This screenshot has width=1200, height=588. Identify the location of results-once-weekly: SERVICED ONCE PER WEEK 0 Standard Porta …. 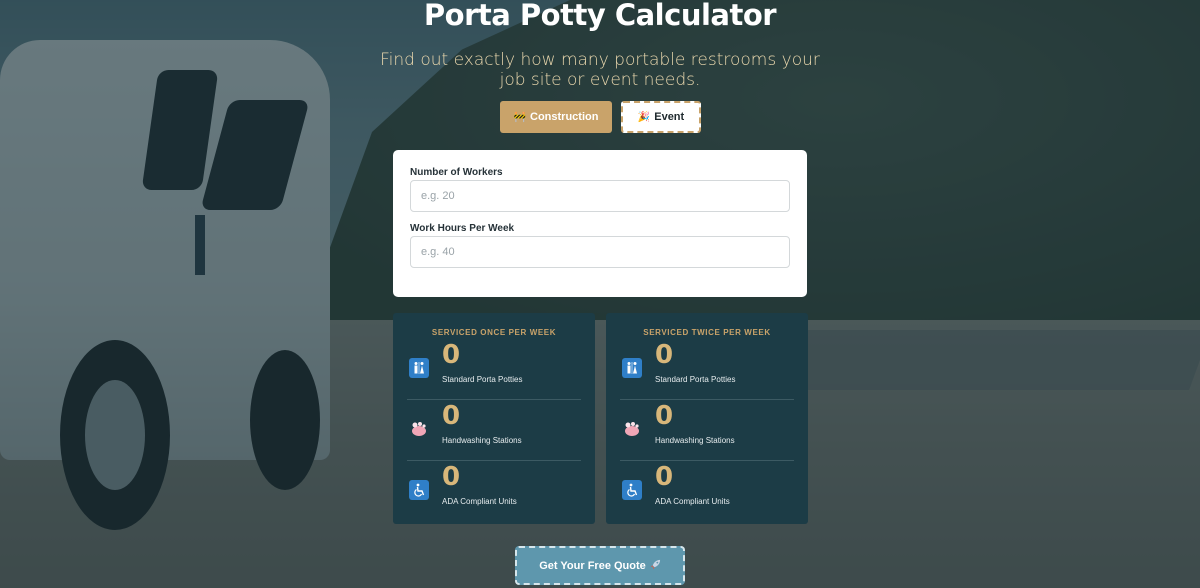
(494, 418).